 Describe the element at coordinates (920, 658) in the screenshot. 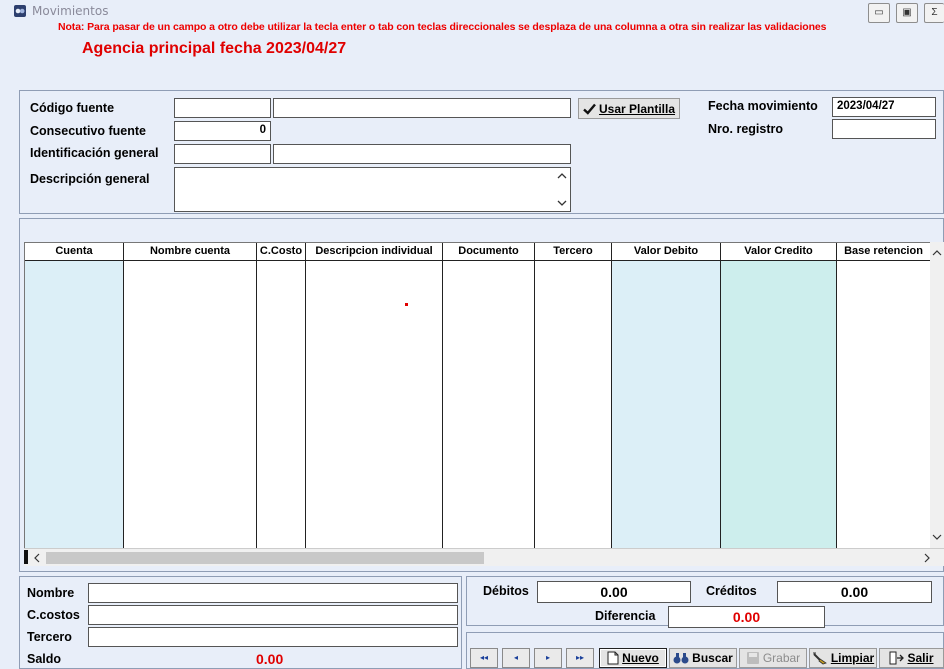

I see `salir-label: Salir` at that location.